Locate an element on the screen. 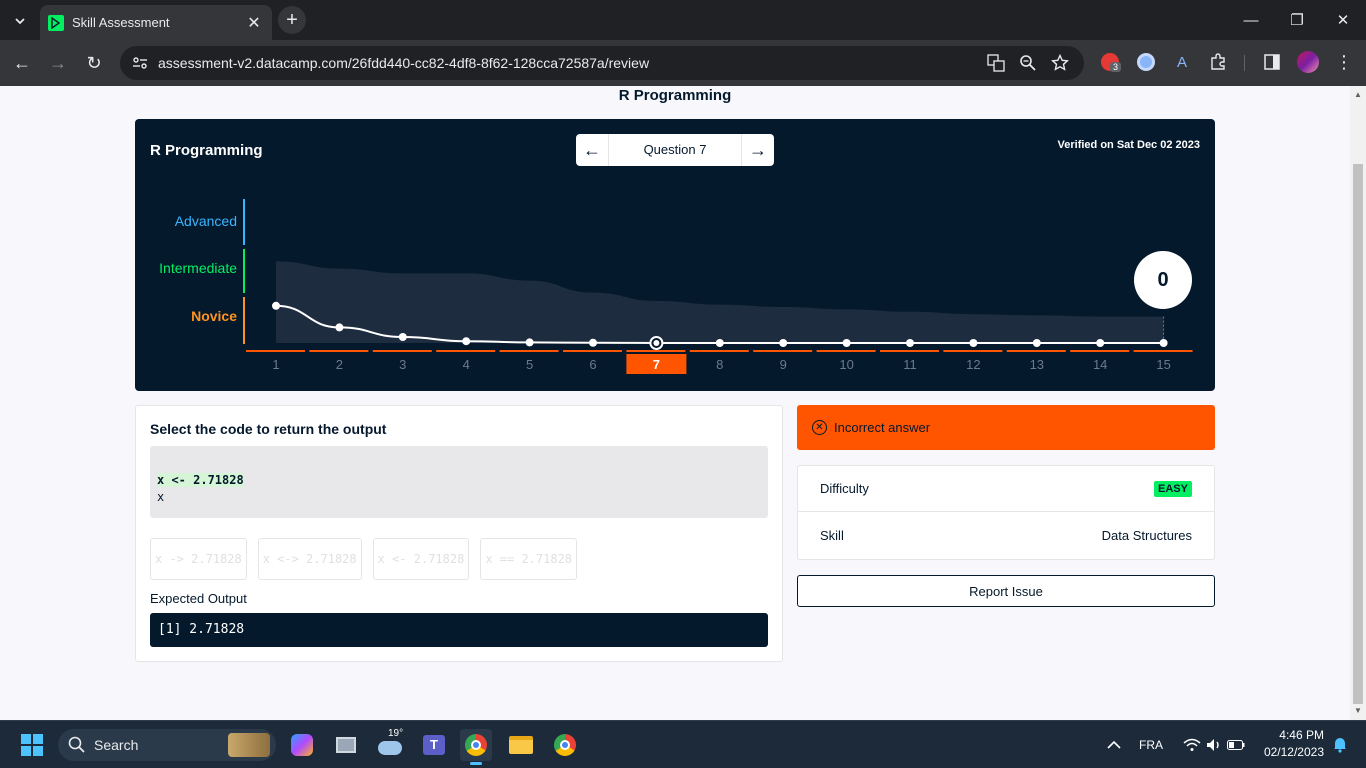  answer-option-4: x == 2.71828 is located at coordinates (529, 559).